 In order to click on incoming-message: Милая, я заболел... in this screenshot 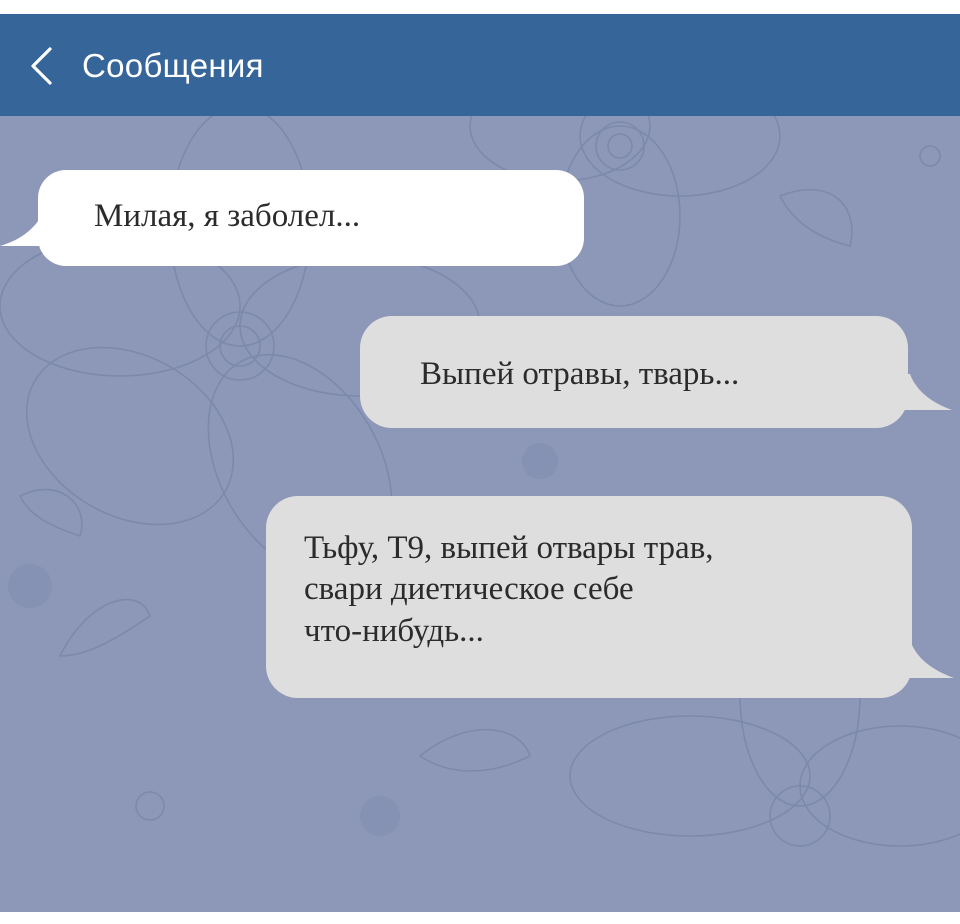, I will do `click(311, 218)`.